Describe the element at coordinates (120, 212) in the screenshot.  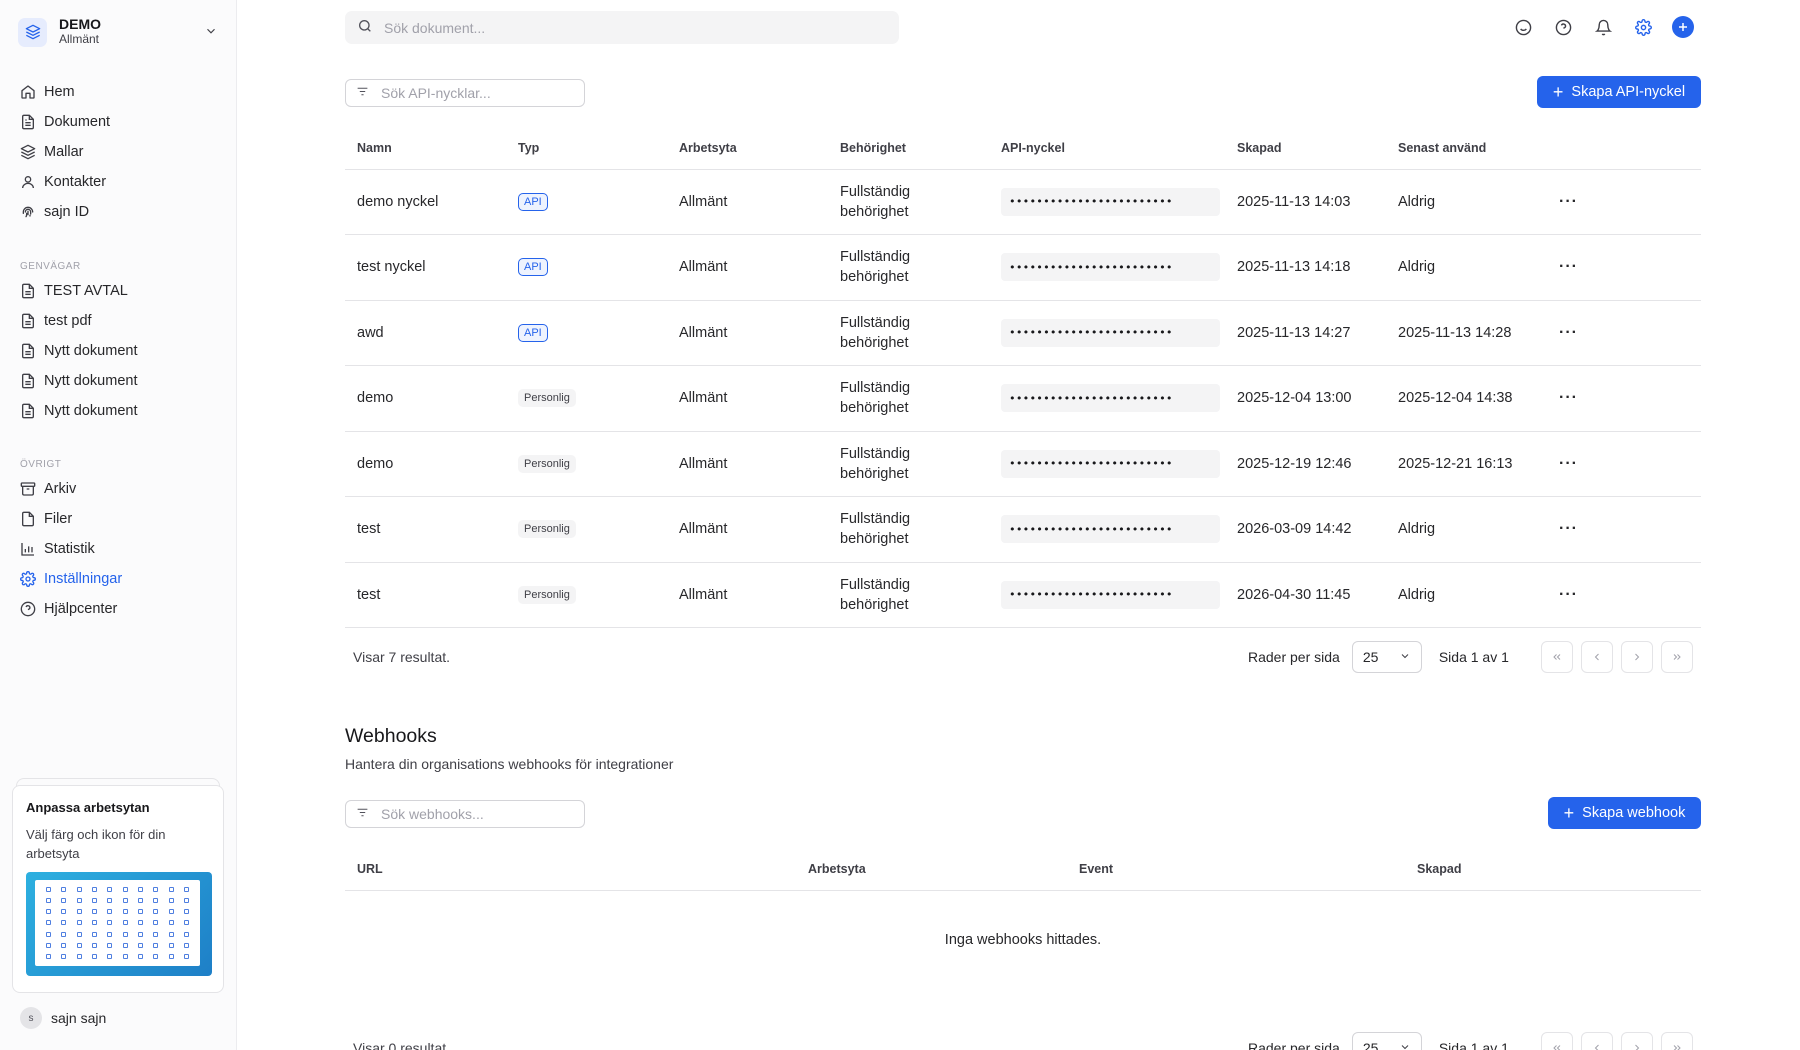
I see `nav-item-sajn-id: sajn ID` at that location.